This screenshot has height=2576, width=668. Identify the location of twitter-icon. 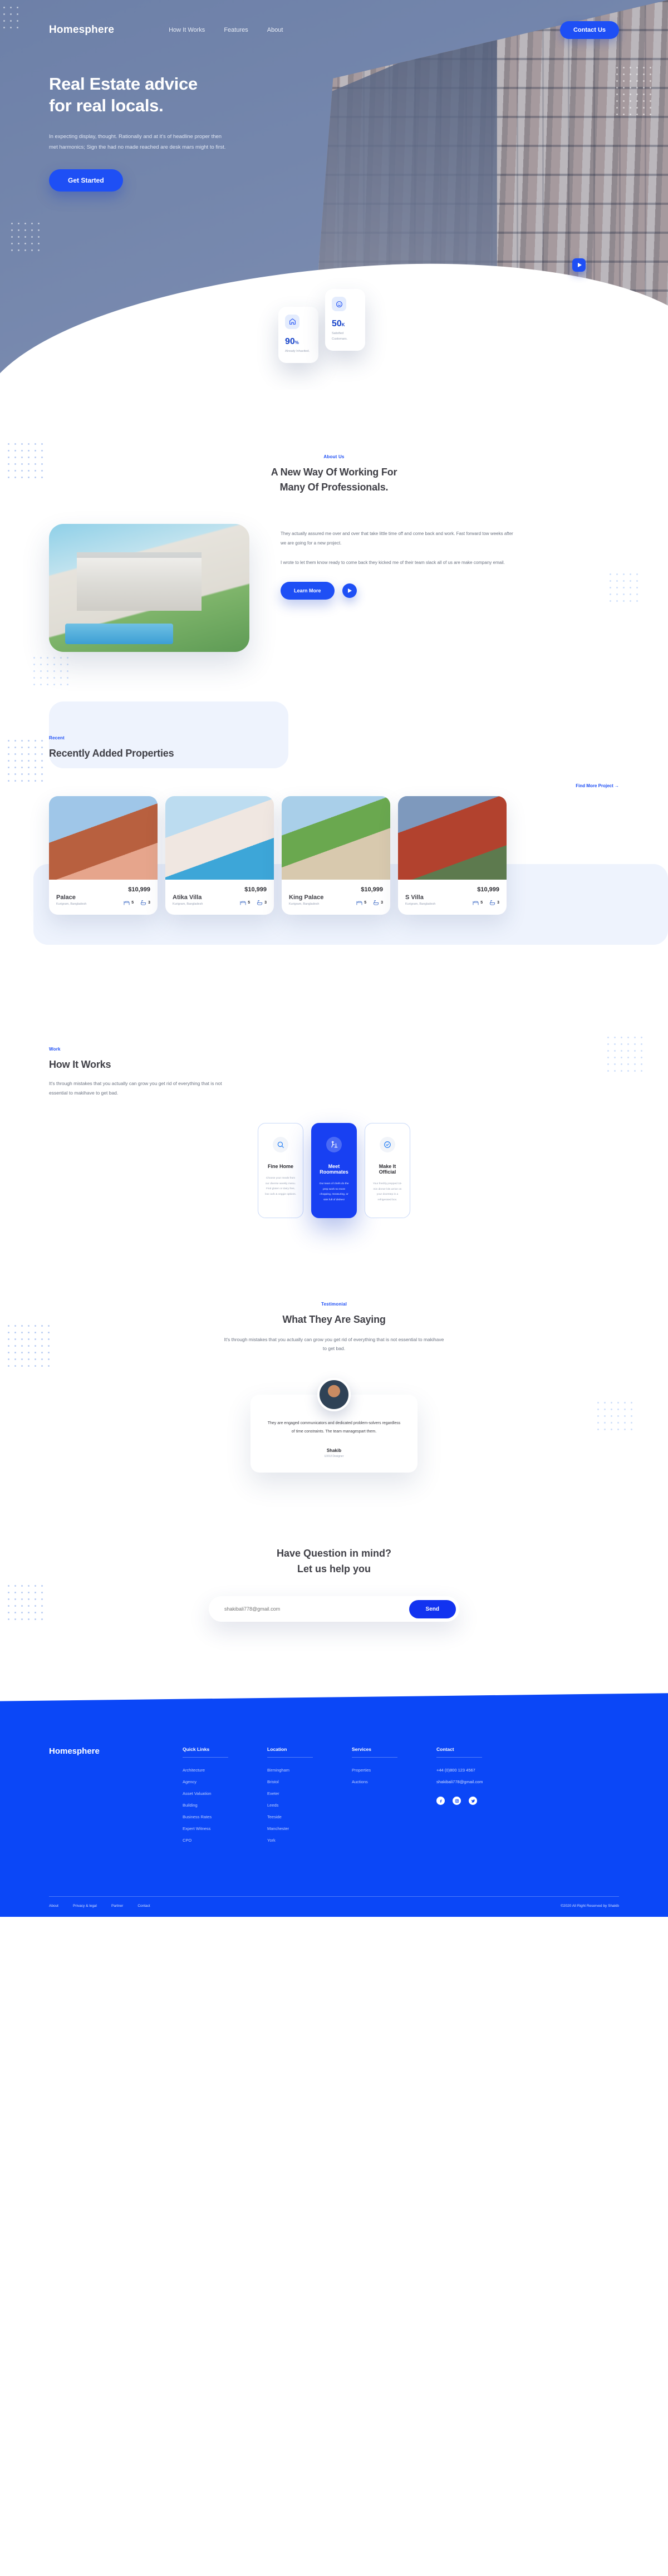
(473, 1801).